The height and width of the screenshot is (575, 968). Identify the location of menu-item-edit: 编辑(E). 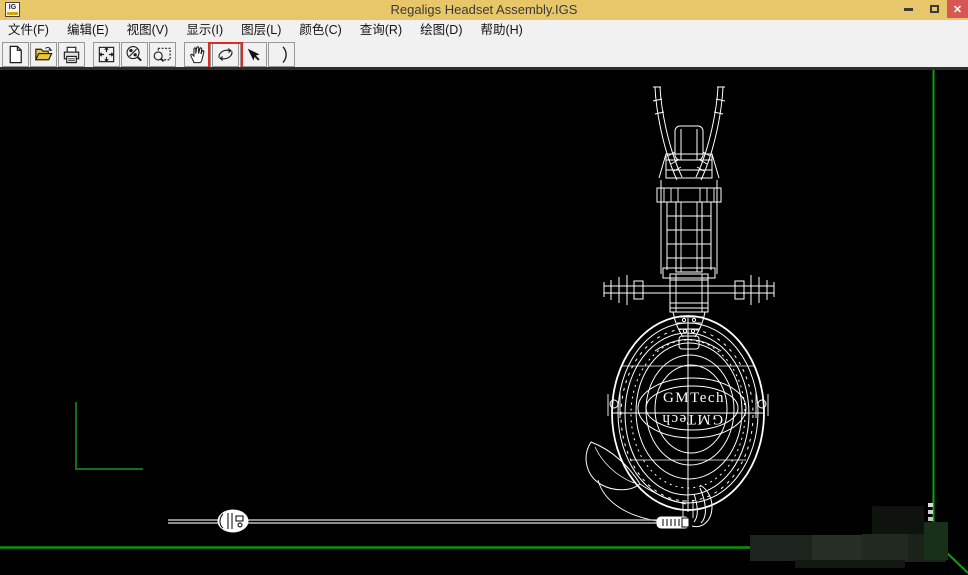
(88, 30).